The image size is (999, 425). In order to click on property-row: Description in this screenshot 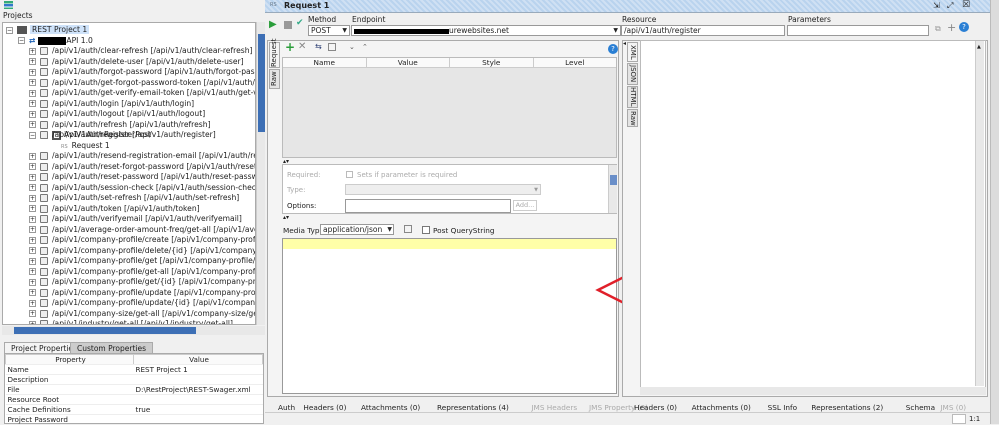, I will do `click(134, 379)`.